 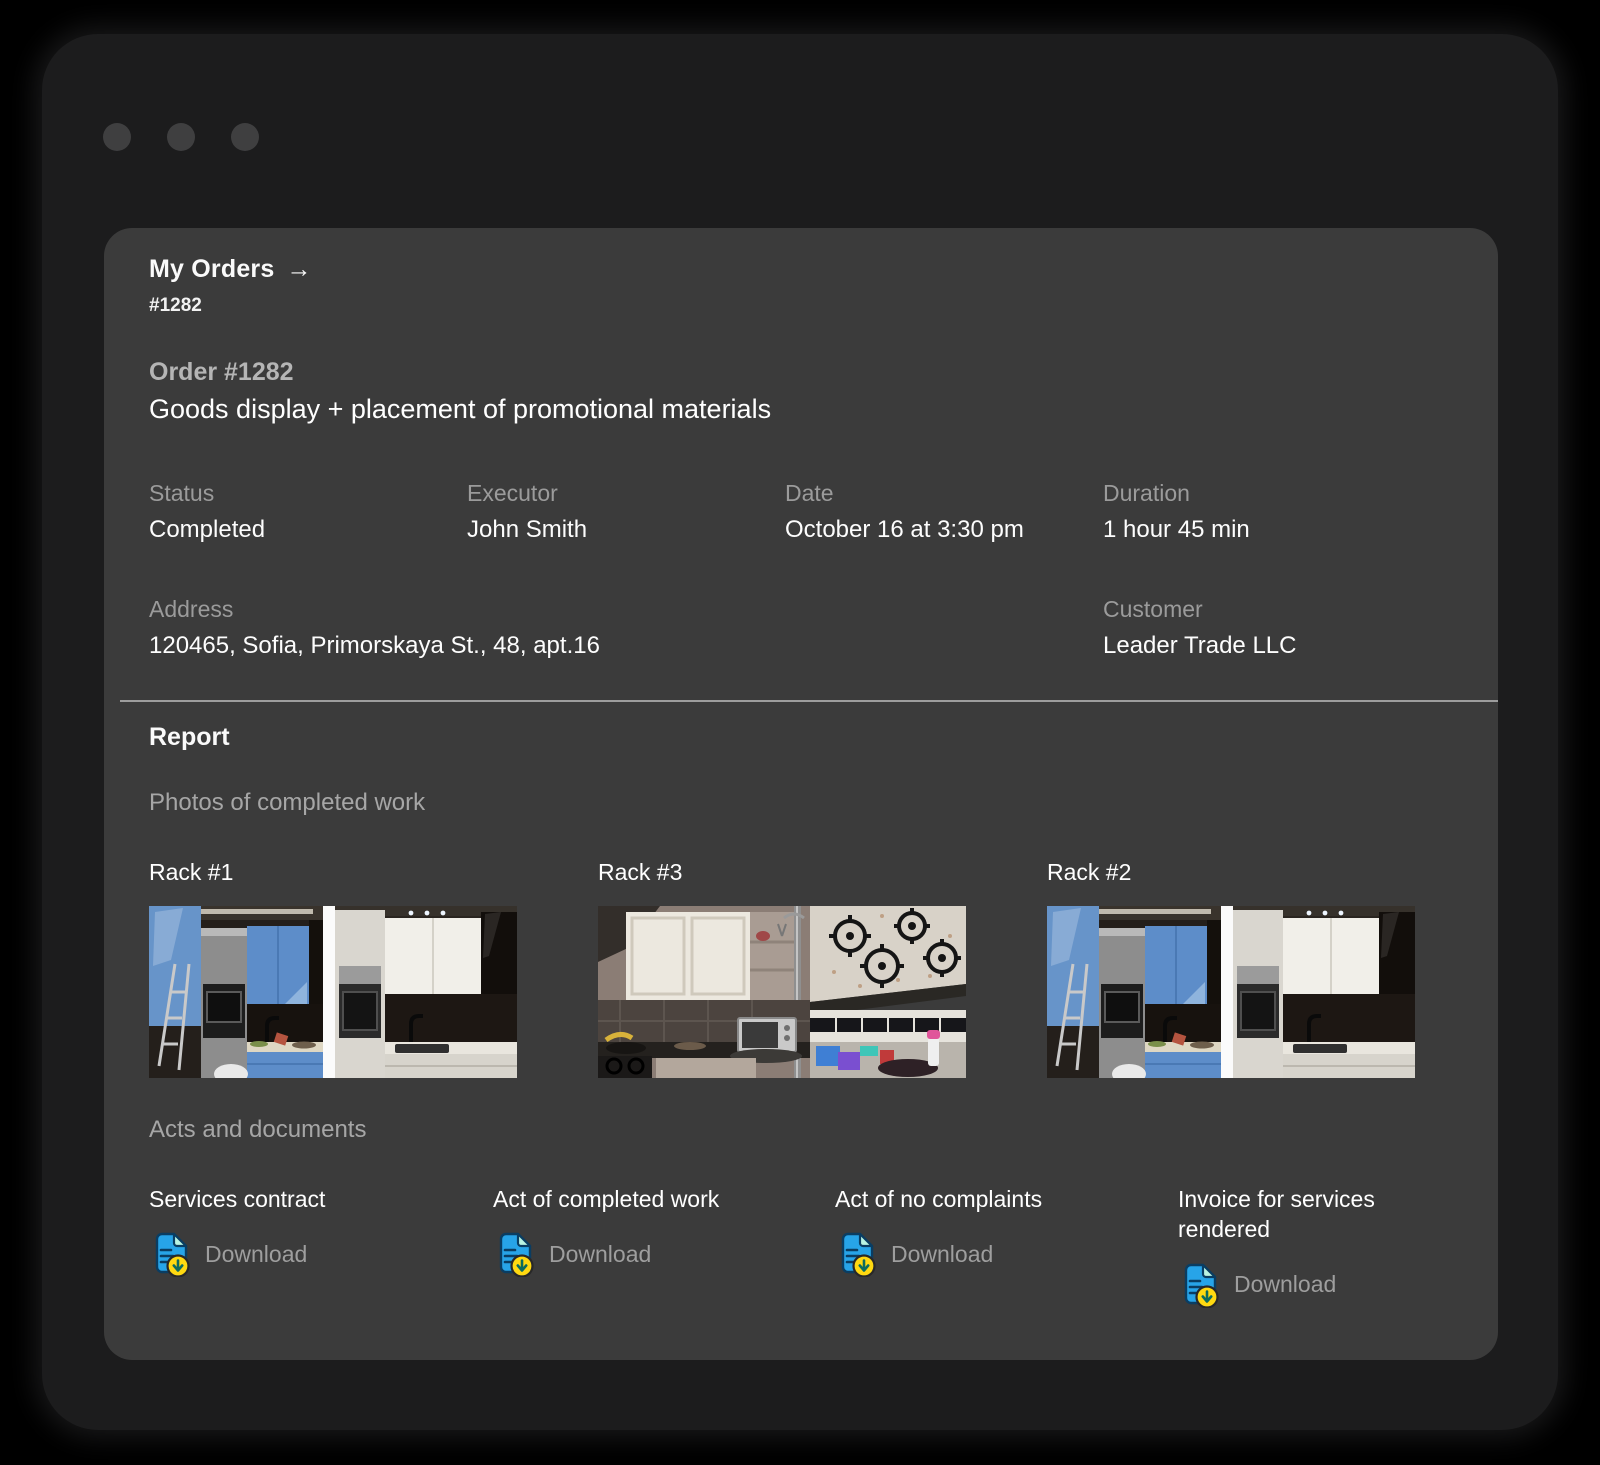 What do you see at coordinates (606, 1199) in the screenshot?
I see `document-title: Act of completed work` at bounding box center [606, 1199].